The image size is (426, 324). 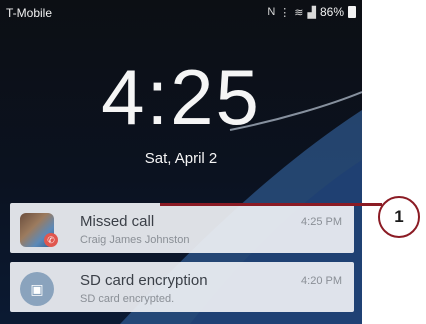 I want to click on battery-percent: 86%, so click(x=331, y=12).